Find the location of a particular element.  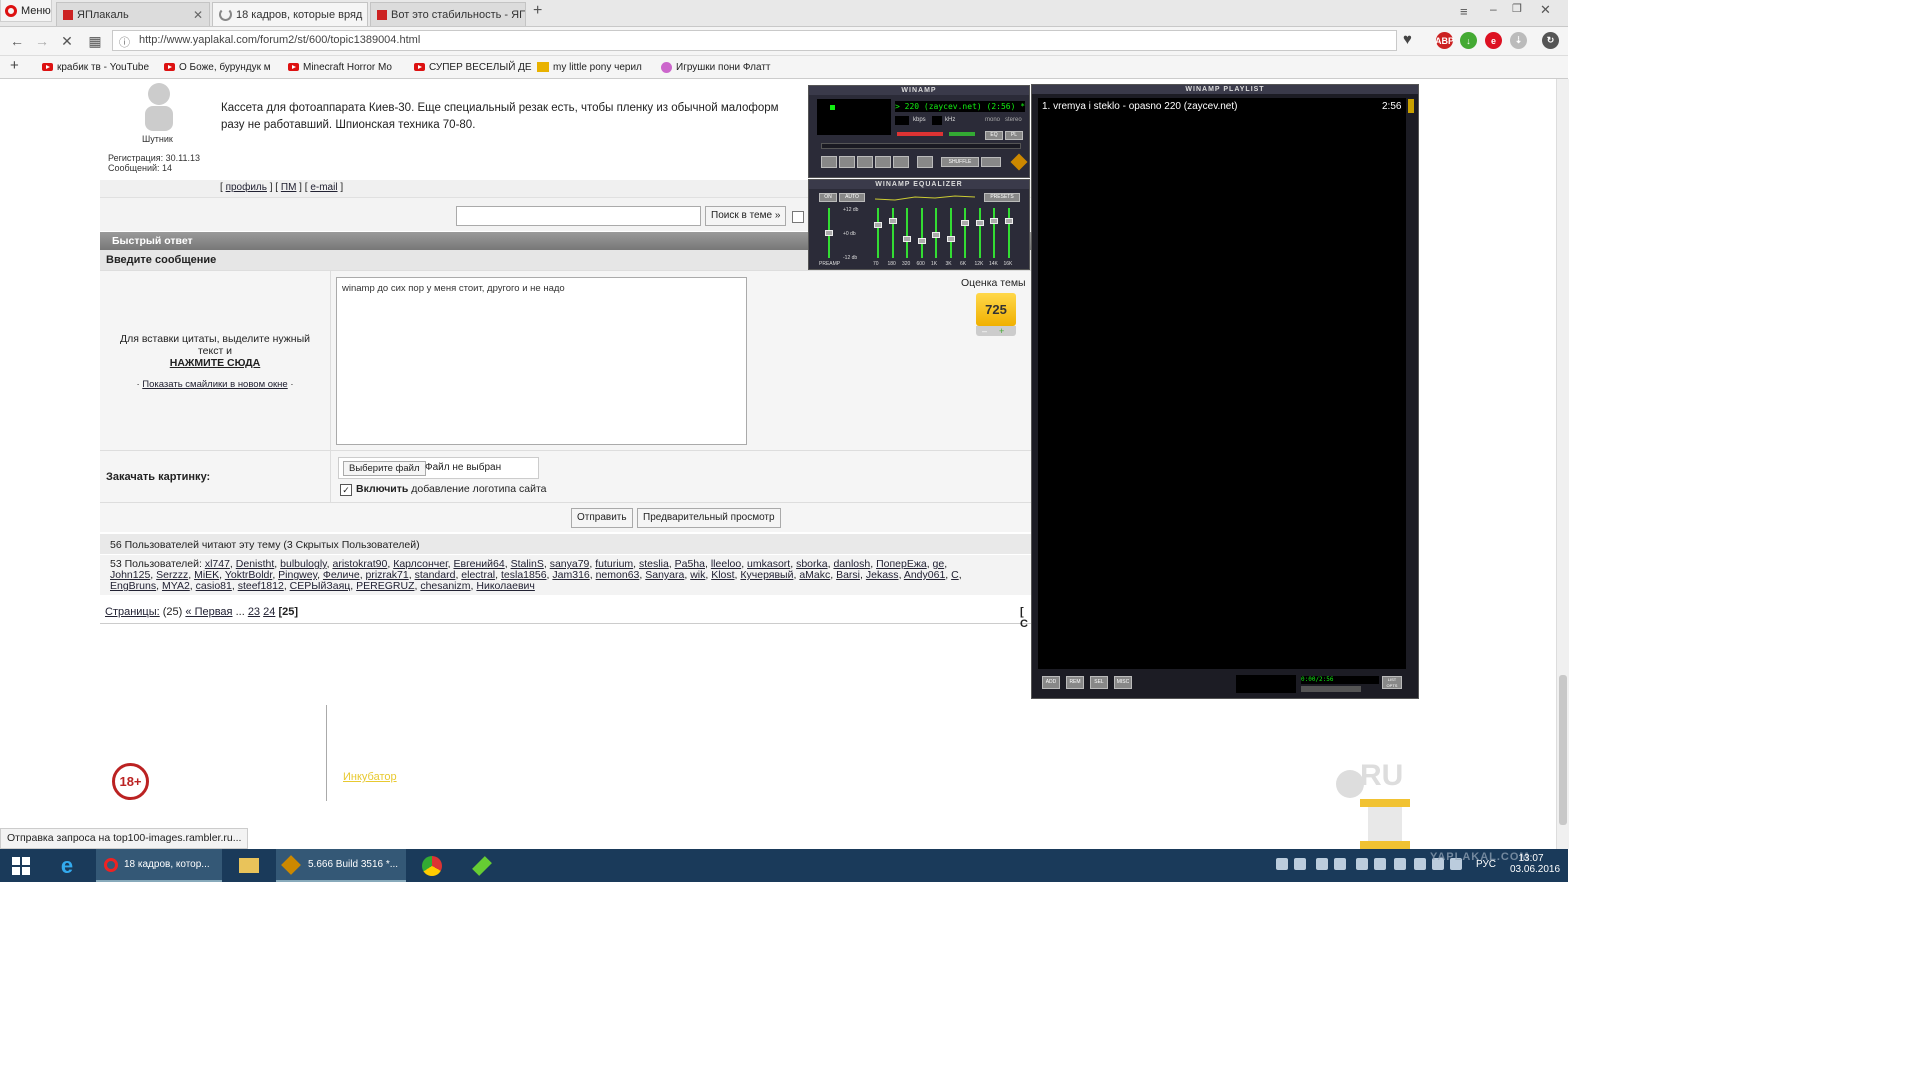

battery-tray-icon is located at coordinates (1420, 864).